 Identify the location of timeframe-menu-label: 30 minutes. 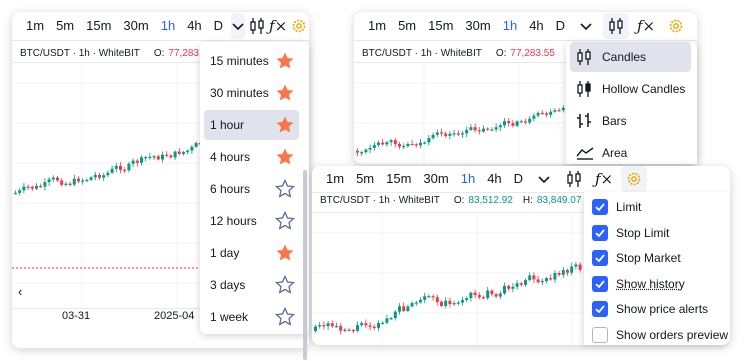
(239, 93).